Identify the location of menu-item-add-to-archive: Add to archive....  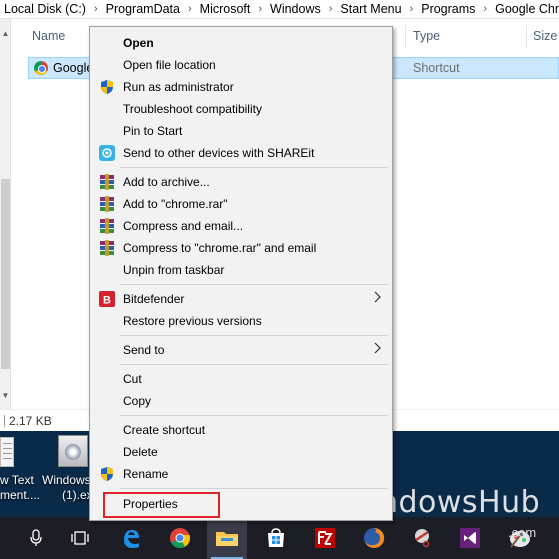
(241, 182).